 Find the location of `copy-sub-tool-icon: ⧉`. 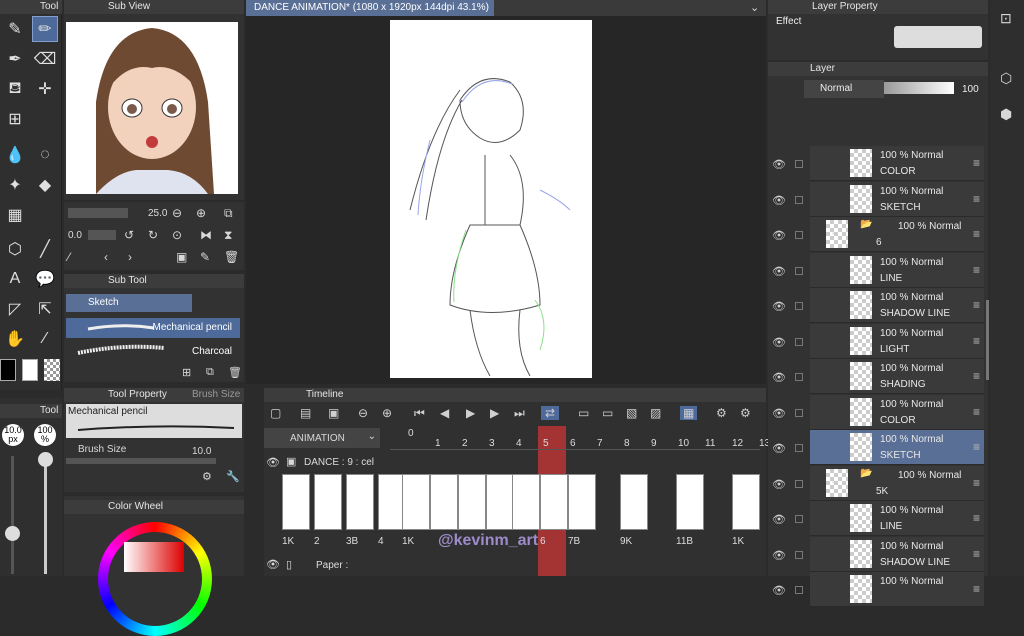

copy-sub-tool-icon: ⧉ is located at coordinates (210, 372).